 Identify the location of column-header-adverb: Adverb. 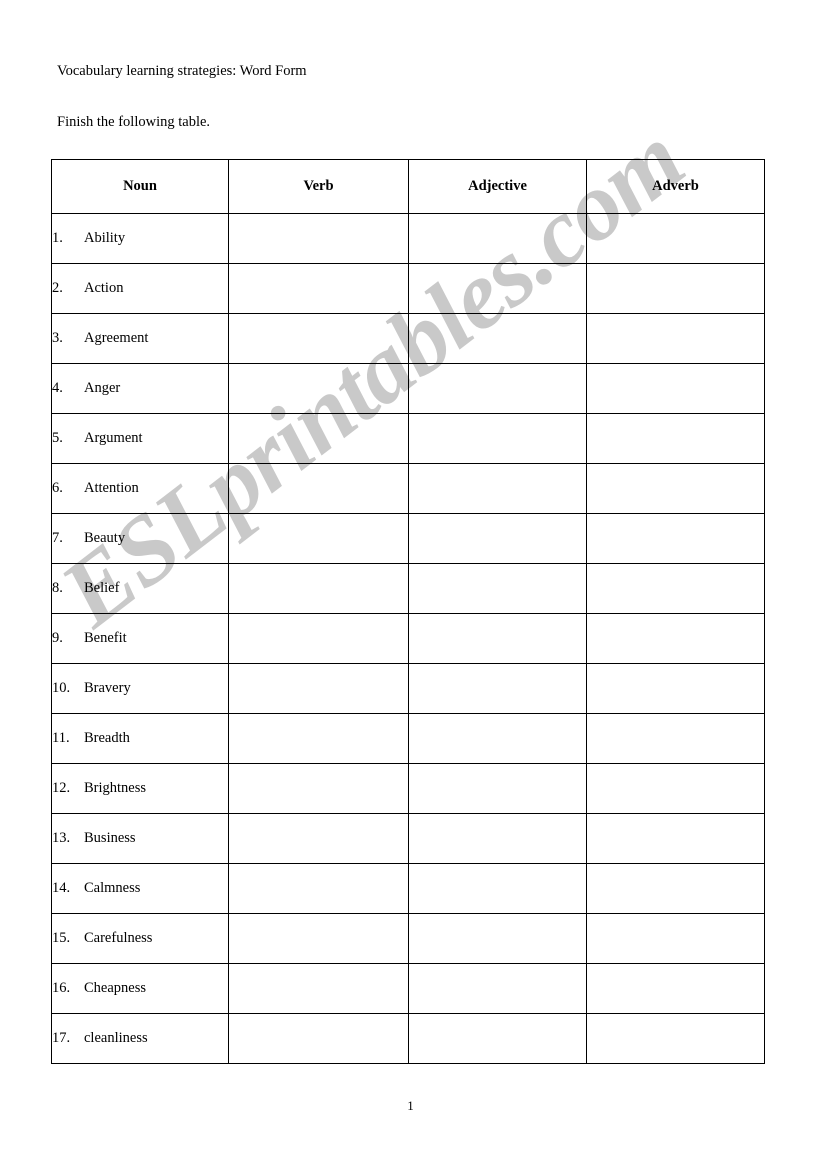
(675, 186).